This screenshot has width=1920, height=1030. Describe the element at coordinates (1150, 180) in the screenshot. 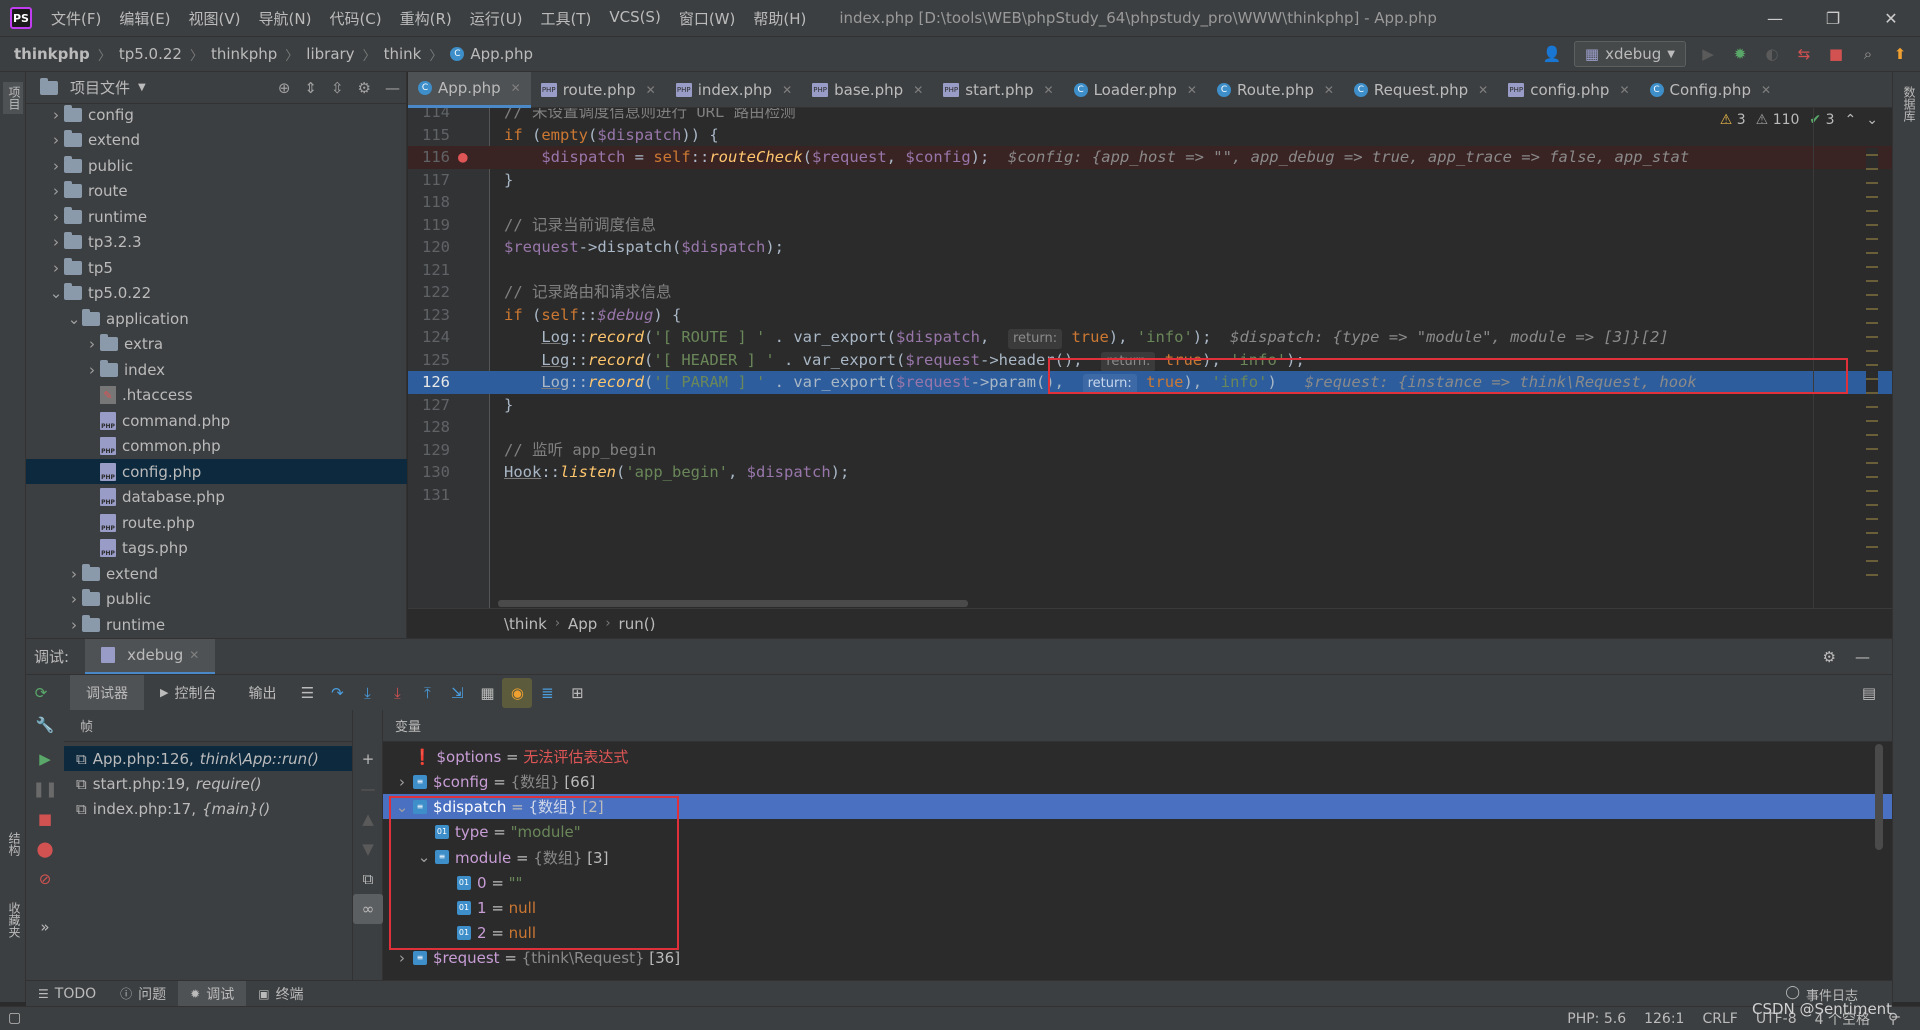

I see `code-line: 117}` at that location.